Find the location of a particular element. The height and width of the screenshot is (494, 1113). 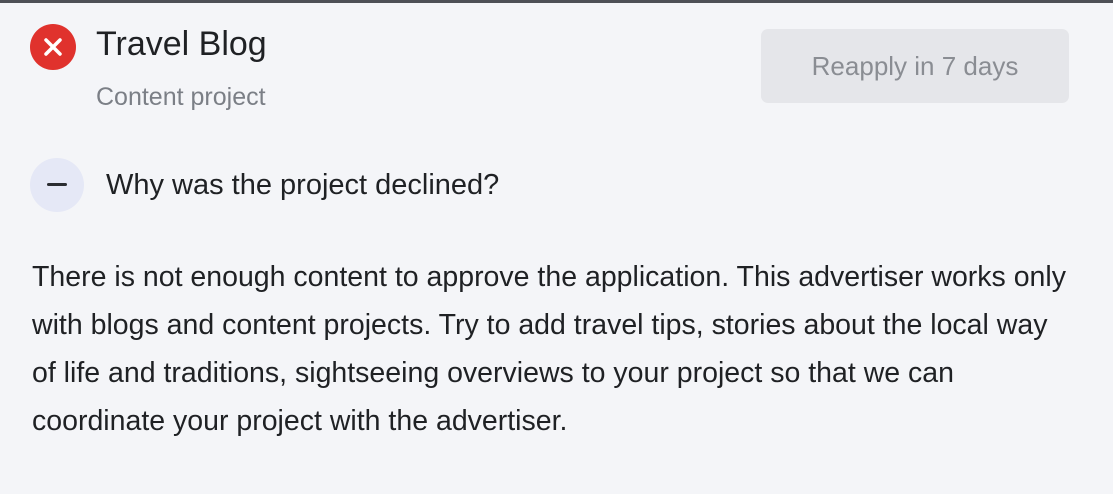

close-circle-icon is located at coordinates (53, 47).